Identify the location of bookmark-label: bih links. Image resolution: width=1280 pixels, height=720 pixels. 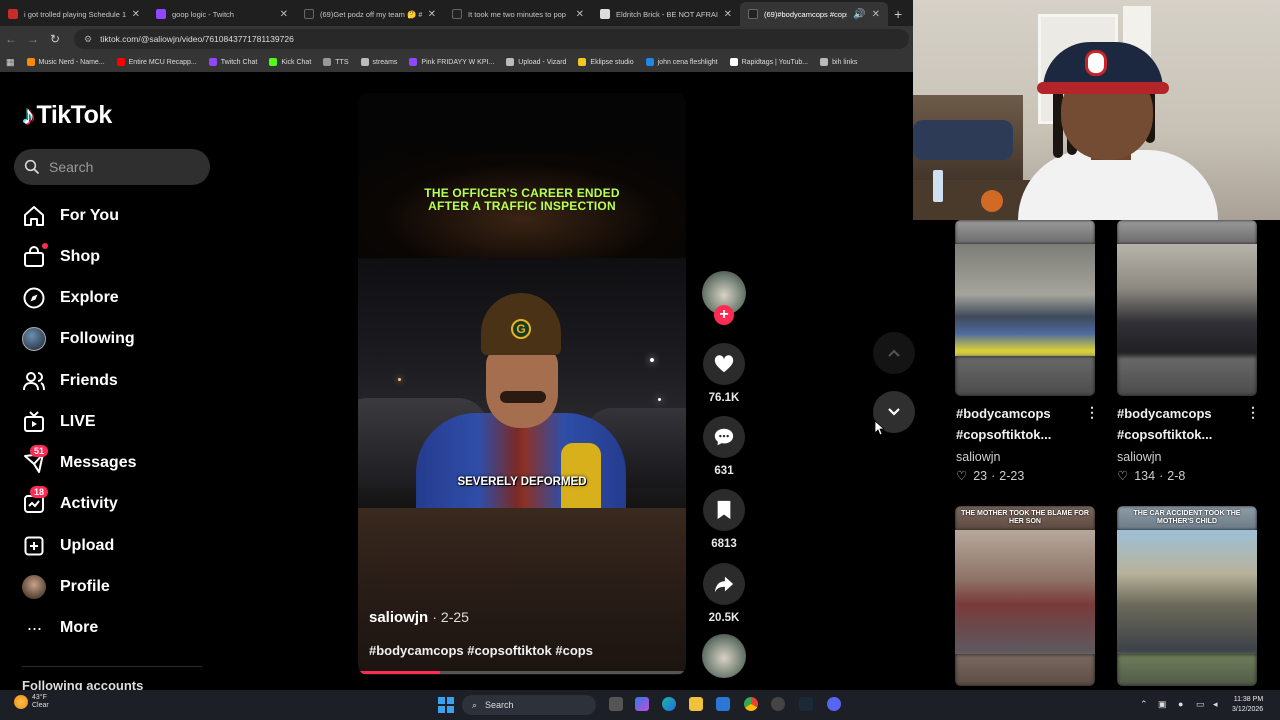
(845, 62).